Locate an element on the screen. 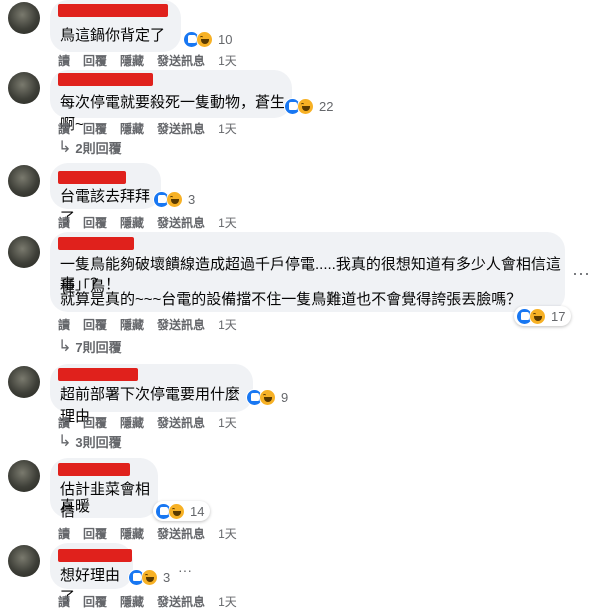  view-replies-link: ↳ 7則回覆 is located at coordinates (90, 346).